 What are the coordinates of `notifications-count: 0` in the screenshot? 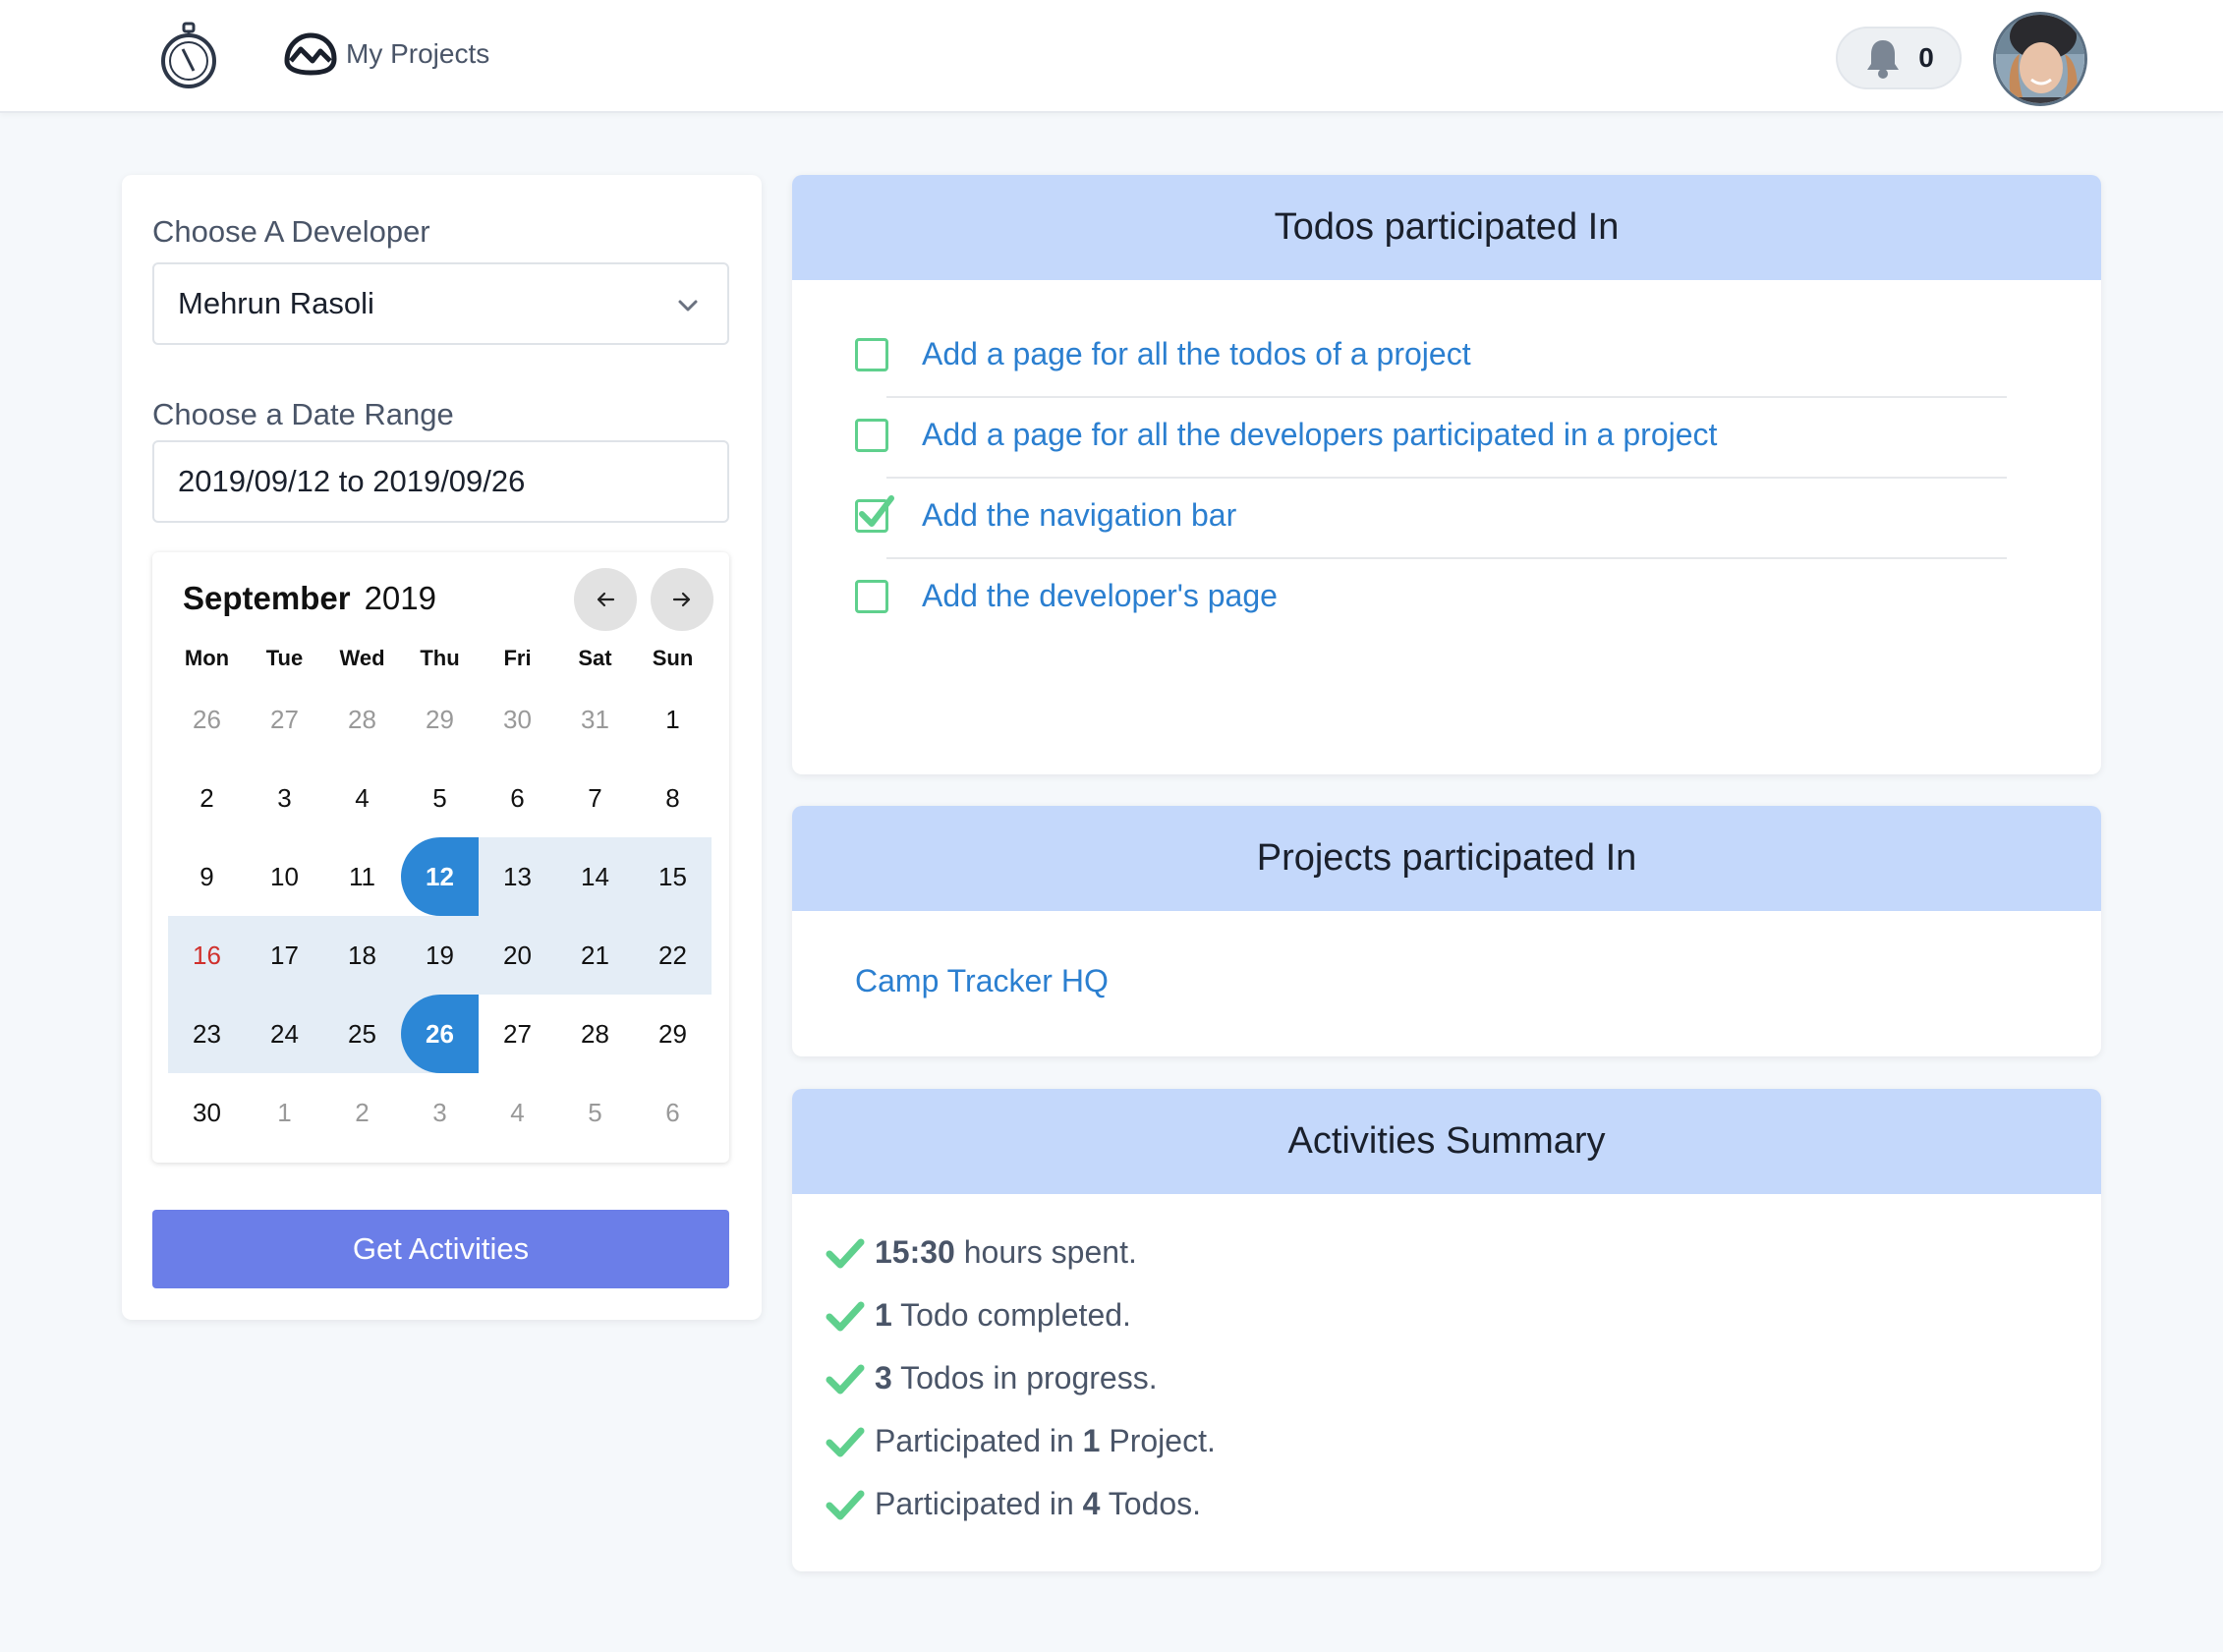 It's located at (1926, 57).